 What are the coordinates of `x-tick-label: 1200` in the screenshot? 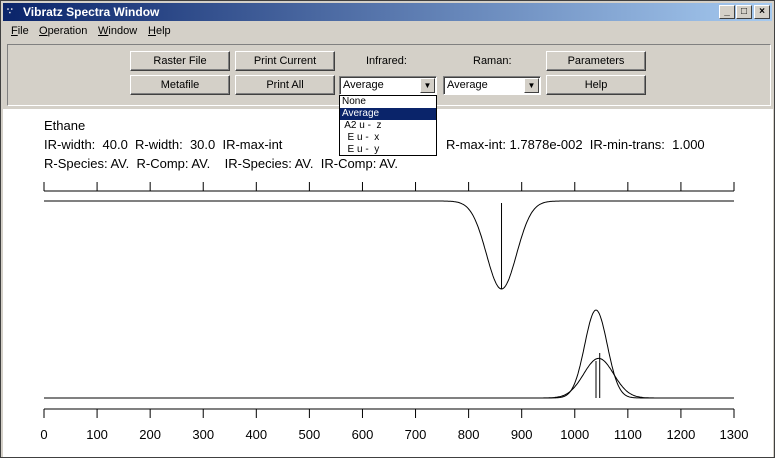 It's located at (680, 434).